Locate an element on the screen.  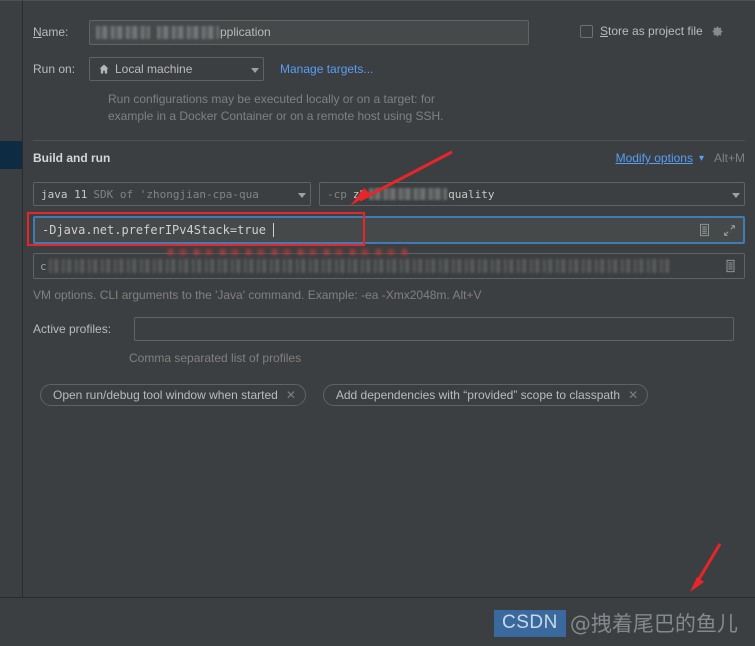
run-on-target-value: Local machine is located at coordinates (154, 69).